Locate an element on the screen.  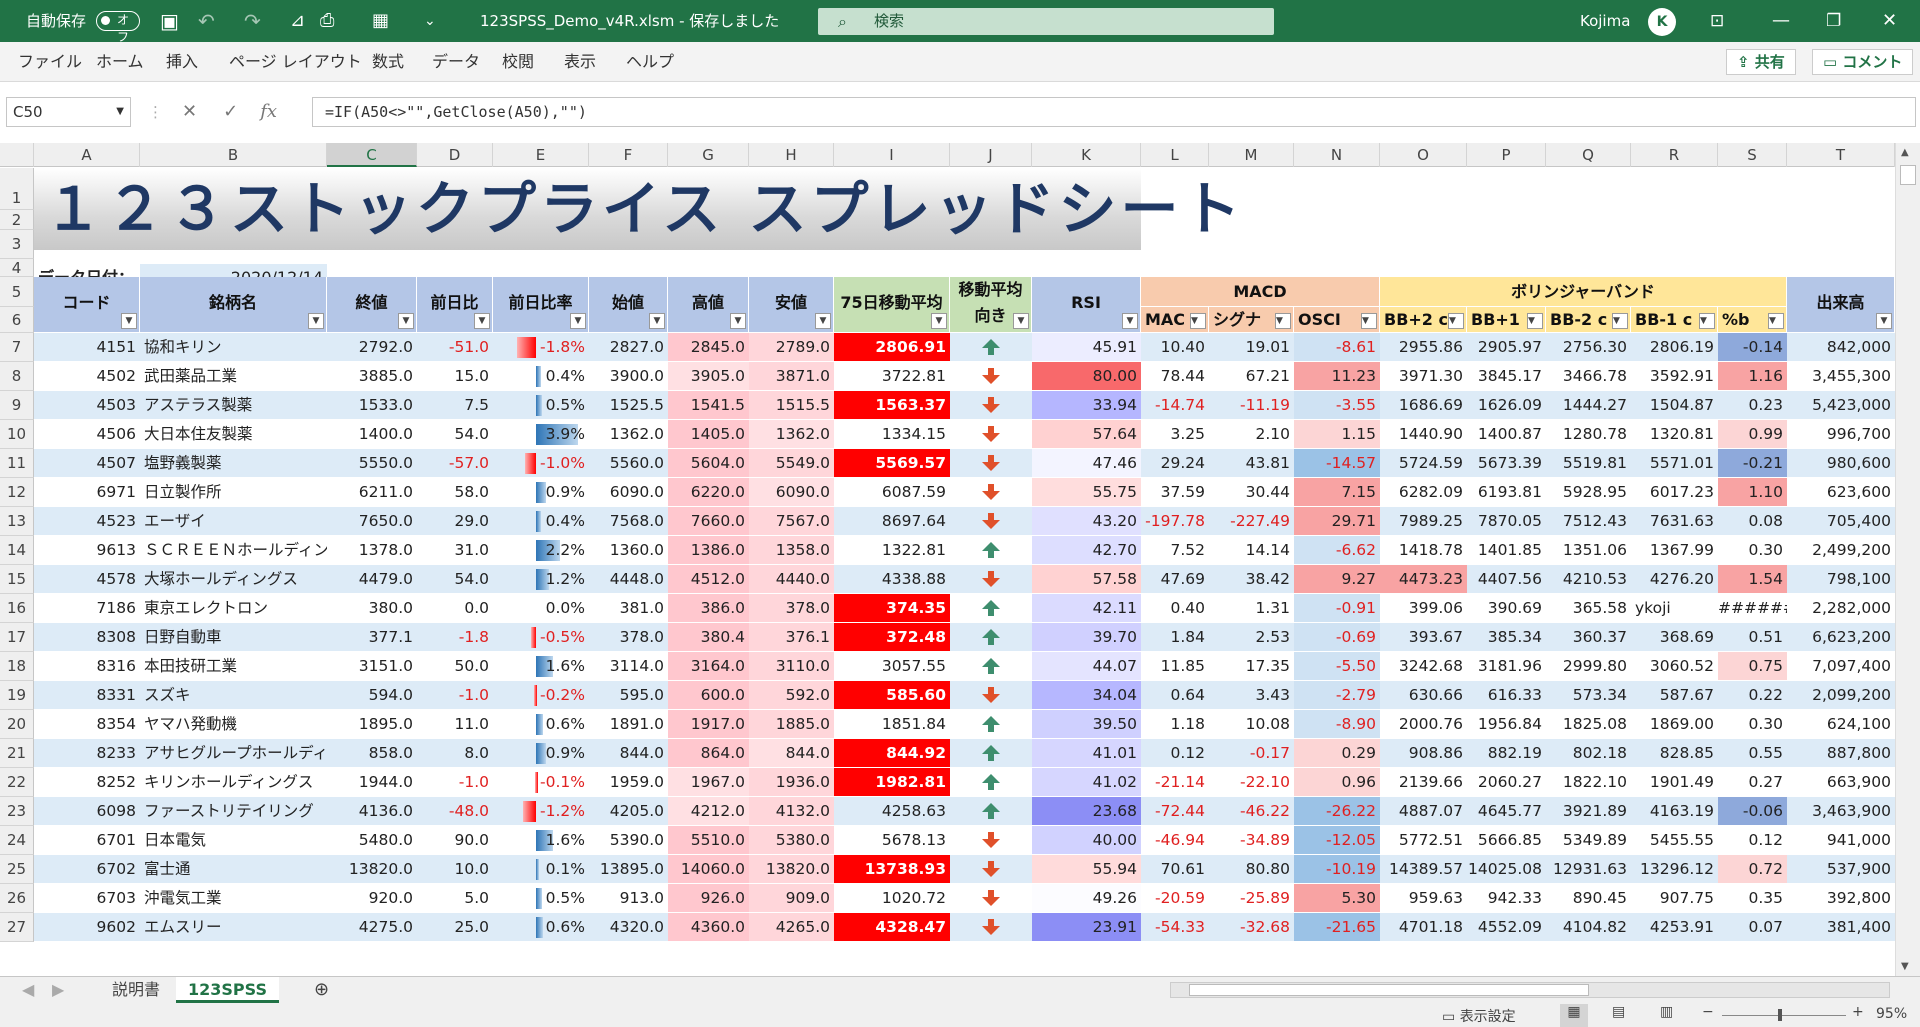
cell-bbm1: 3060.52 is located at coordinates (1674, 666).